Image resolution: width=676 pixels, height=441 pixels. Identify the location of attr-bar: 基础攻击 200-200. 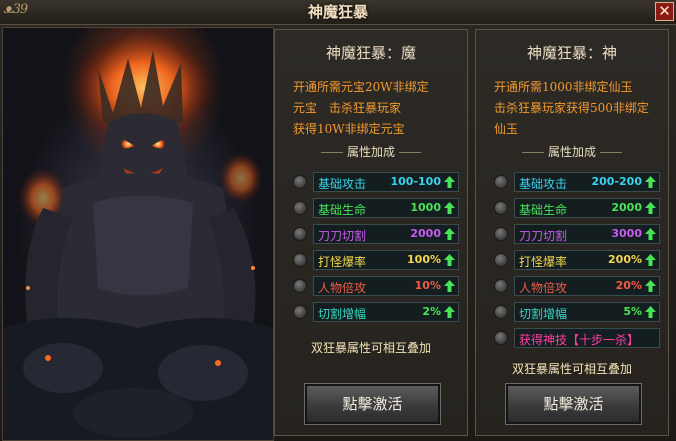
(587, 182).